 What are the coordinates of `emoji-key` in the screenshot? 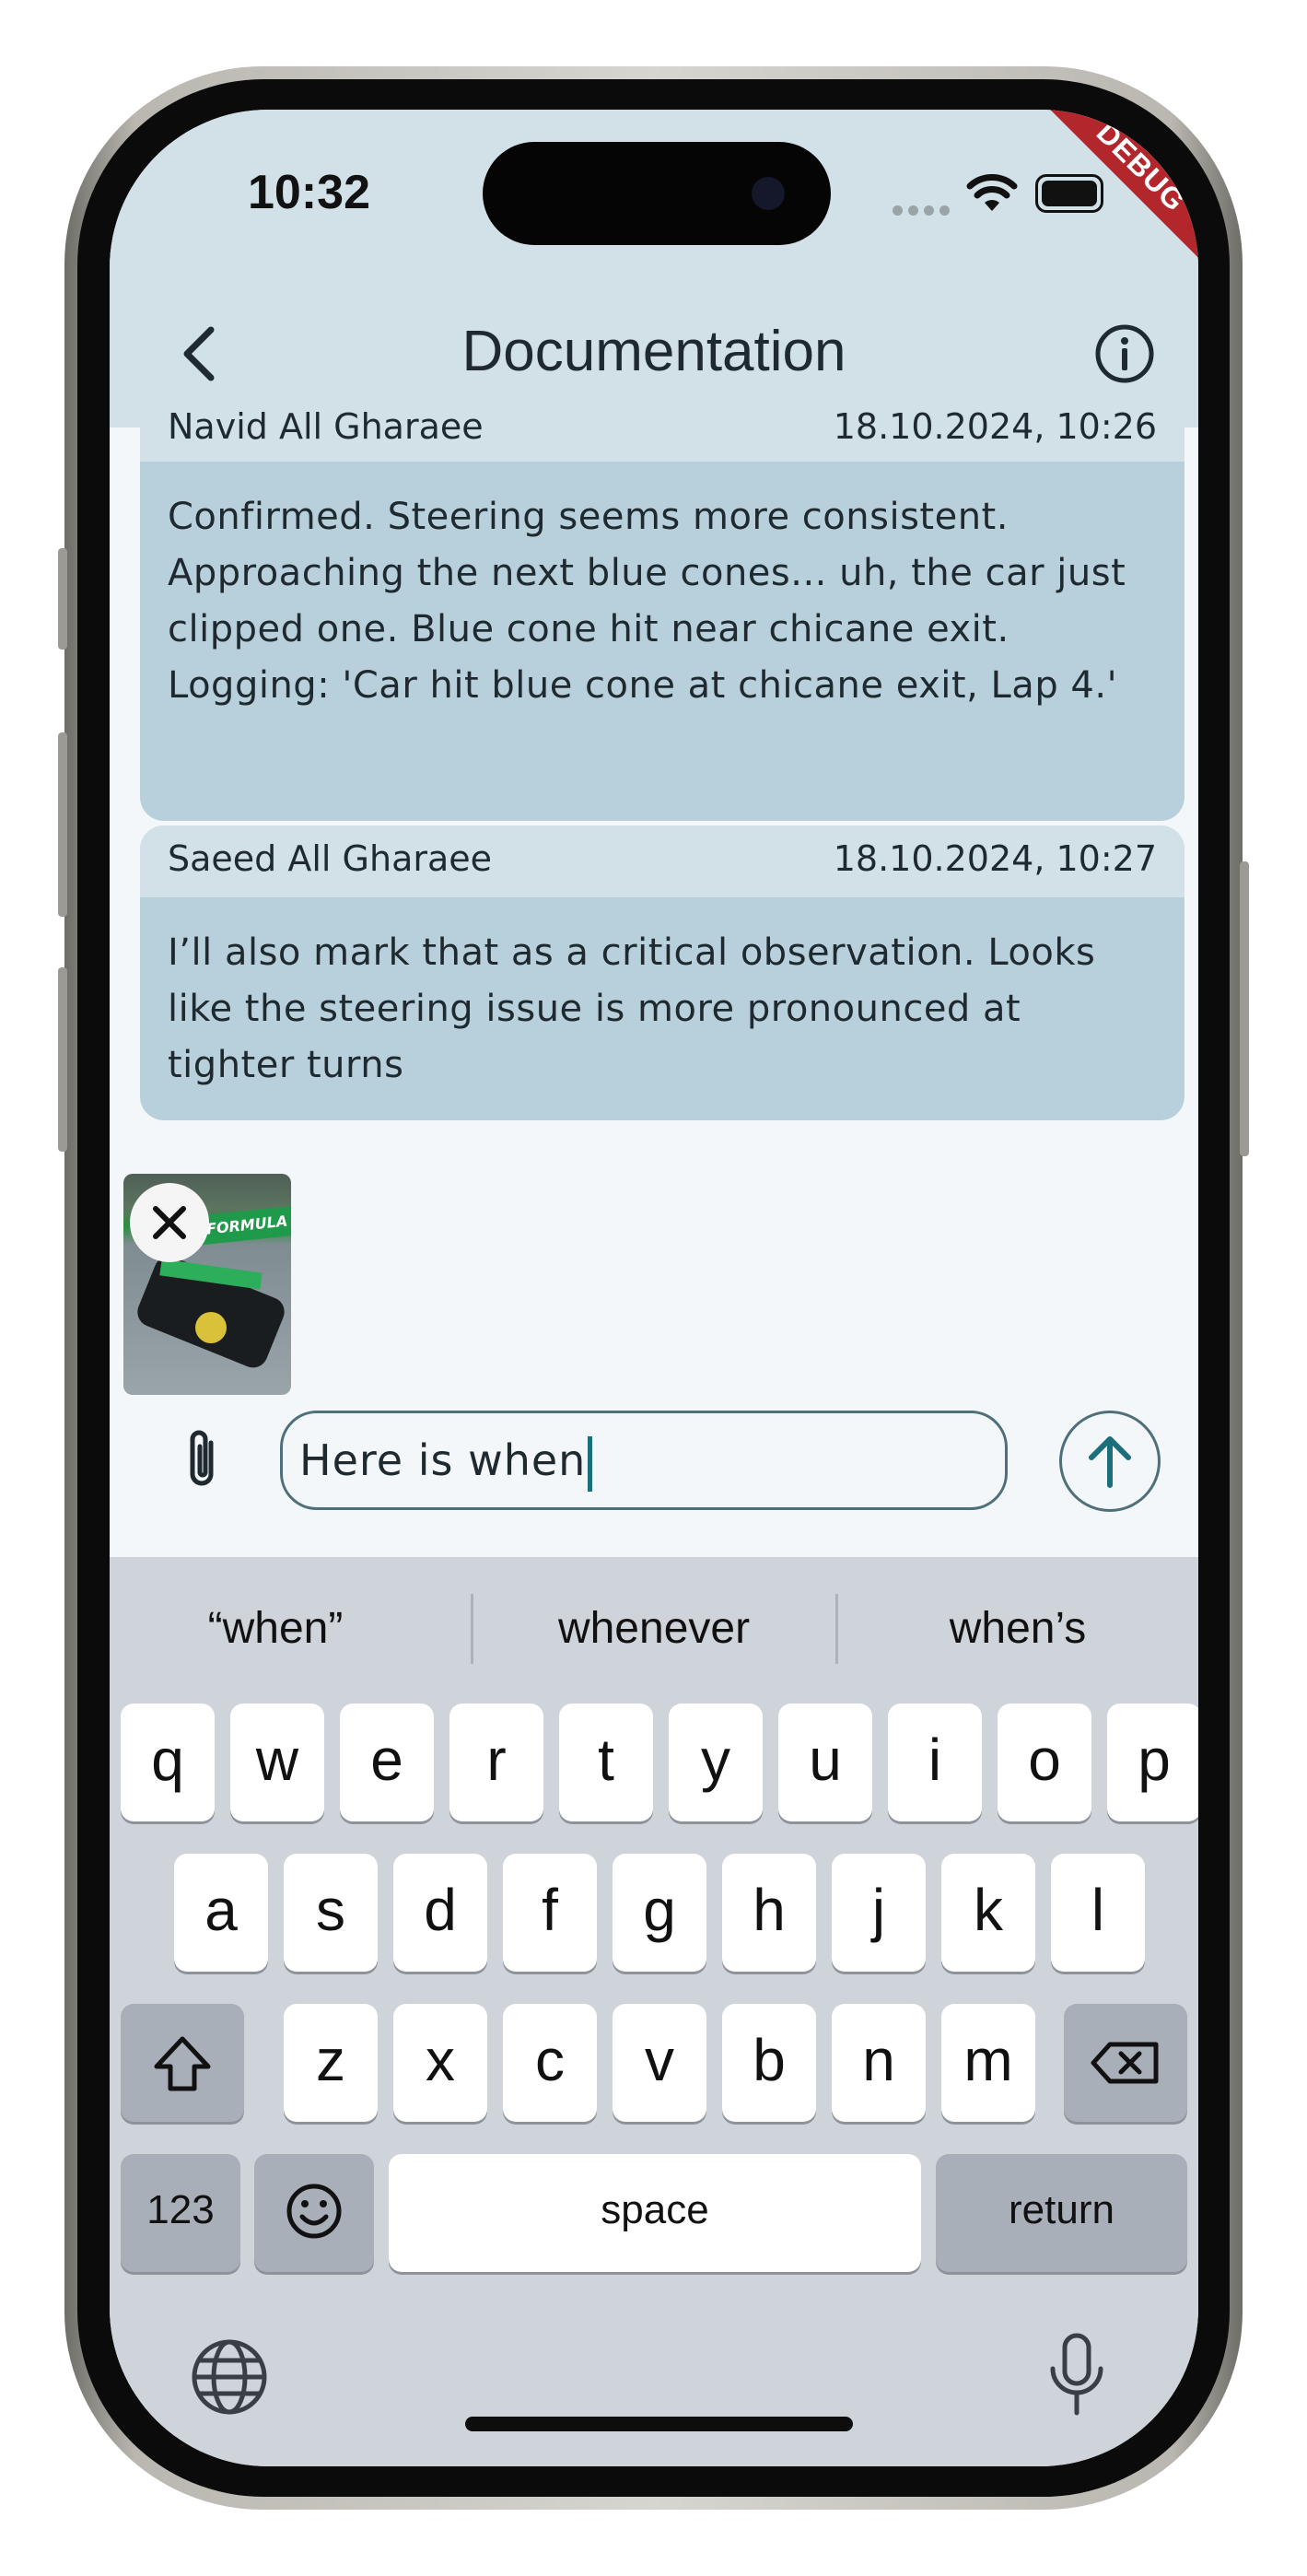 It's located at (314, 2213).